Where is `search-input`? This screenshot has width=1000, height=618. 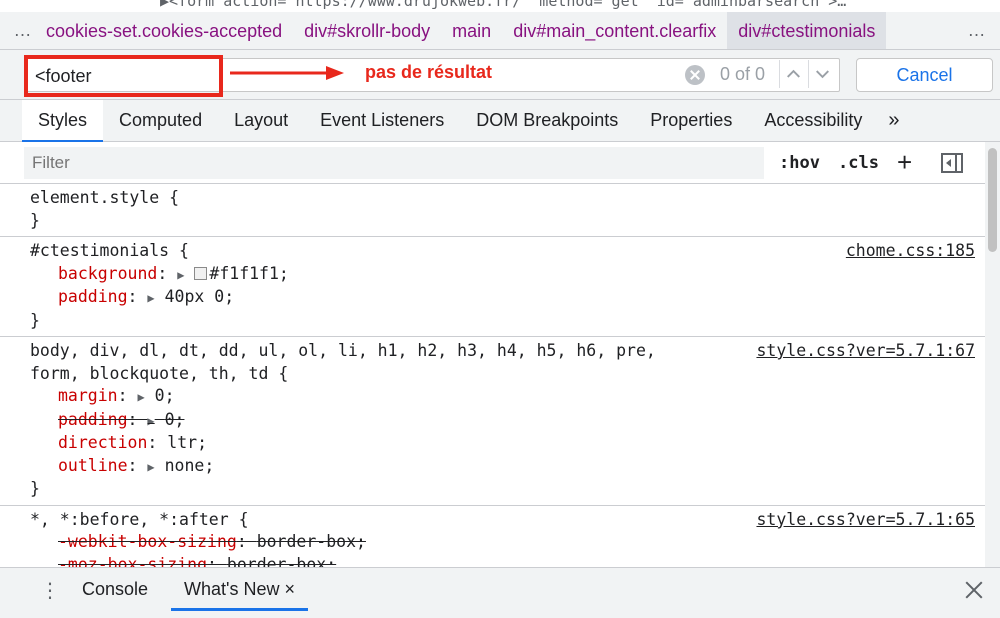
search-input is located at coordinates (120, 76).